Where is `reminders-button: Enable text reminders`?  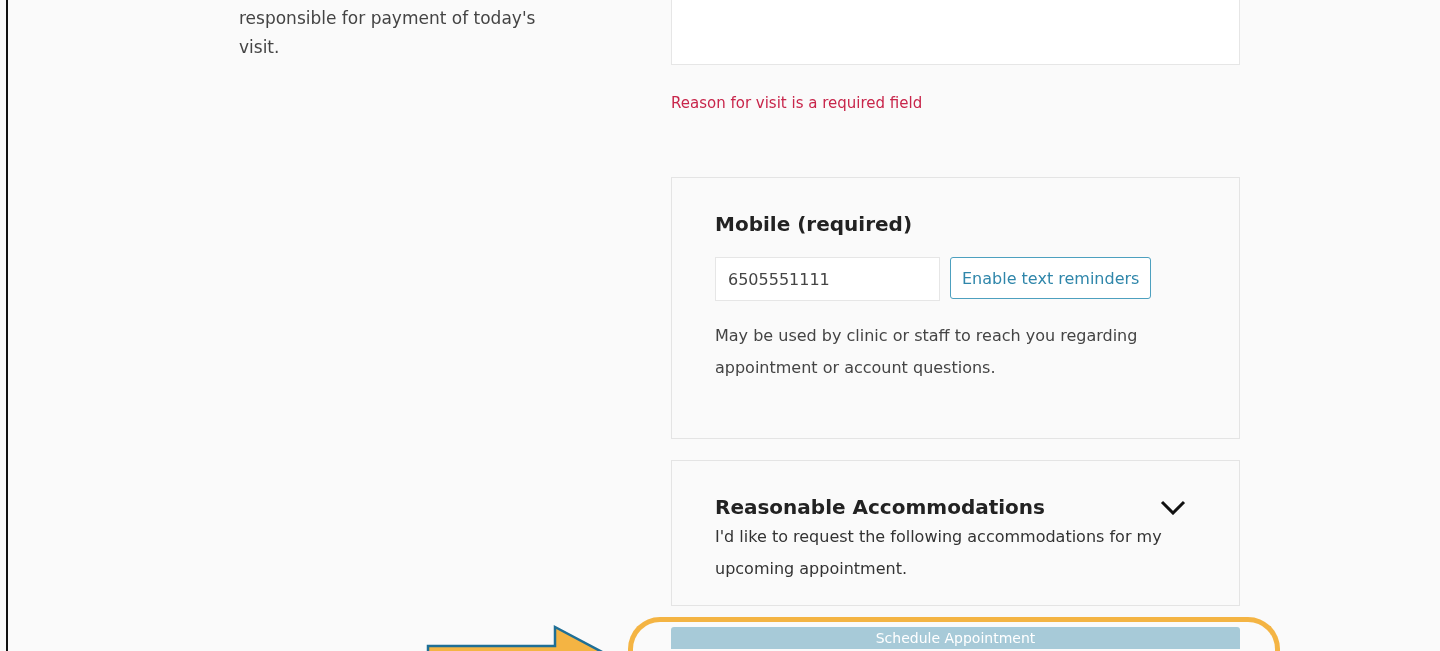 reminders-button: Enable text reminders is located at coordinates (1051, 278).